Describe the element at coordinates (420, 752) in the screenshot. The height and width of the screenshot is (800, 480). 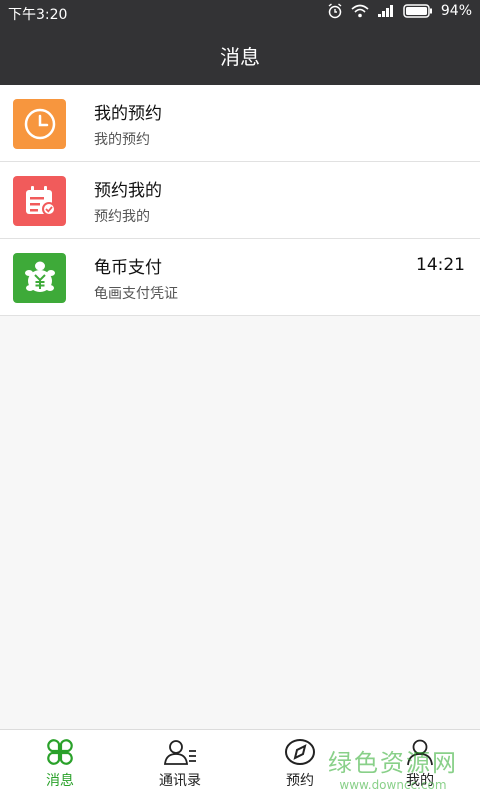
I see `person-icon` at that location.